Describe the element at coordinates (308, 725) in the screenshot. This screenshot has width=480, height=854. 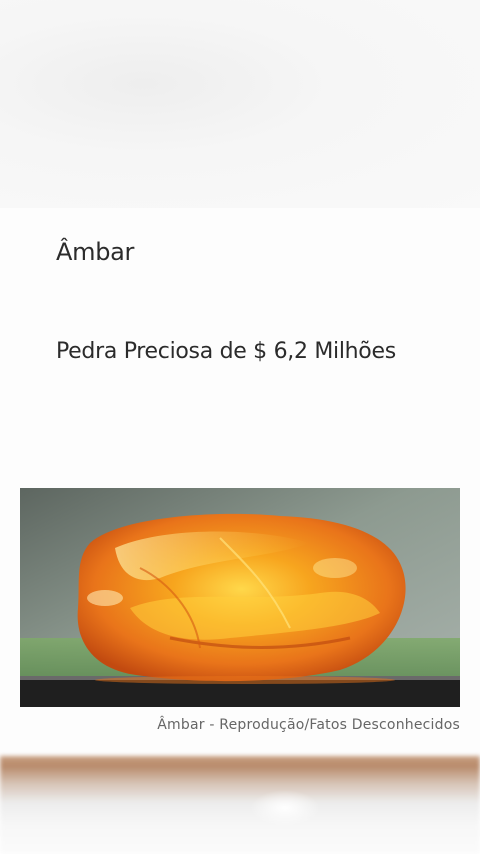
I see `photo-caption: Âmbar - Reprodução/Fatos Desconhecidos` at that location.